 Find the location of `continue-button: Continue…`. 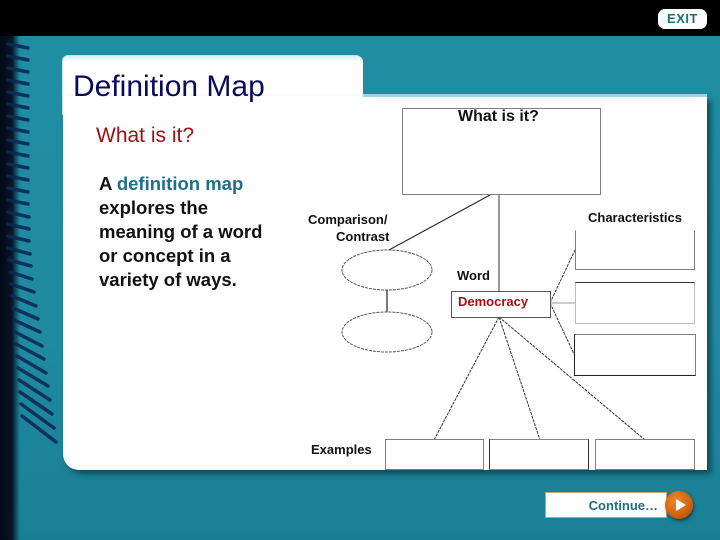

continue-button: Continue… is located at coordinates (606, 505).